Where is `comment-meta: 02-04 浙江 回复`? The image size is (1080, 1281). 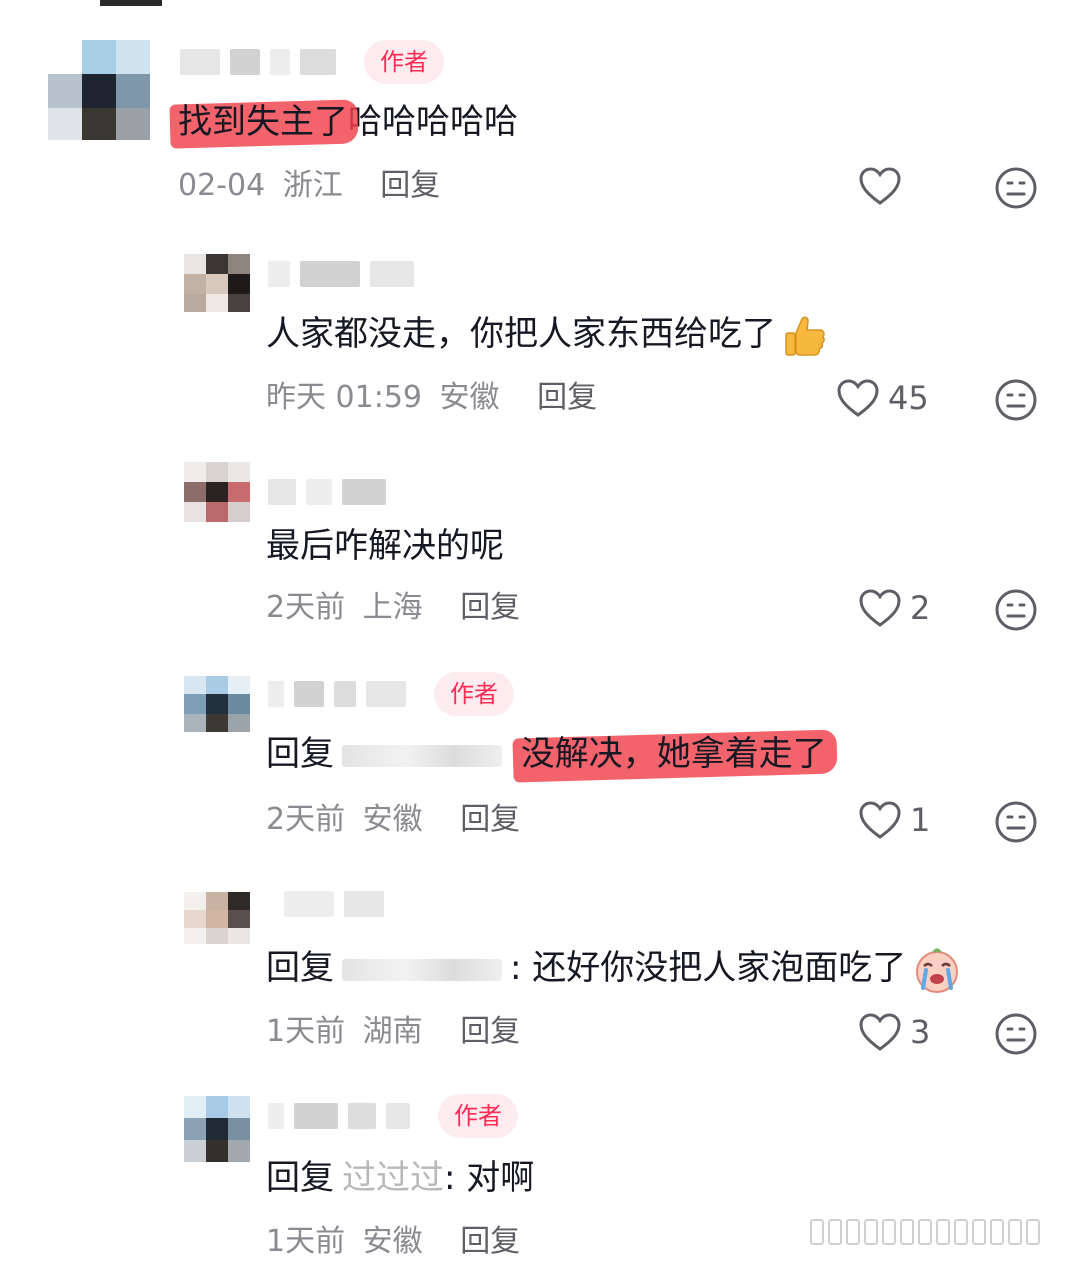
comment-meta: 02-04 浙江 回复 is located at coordinates (309, 186).